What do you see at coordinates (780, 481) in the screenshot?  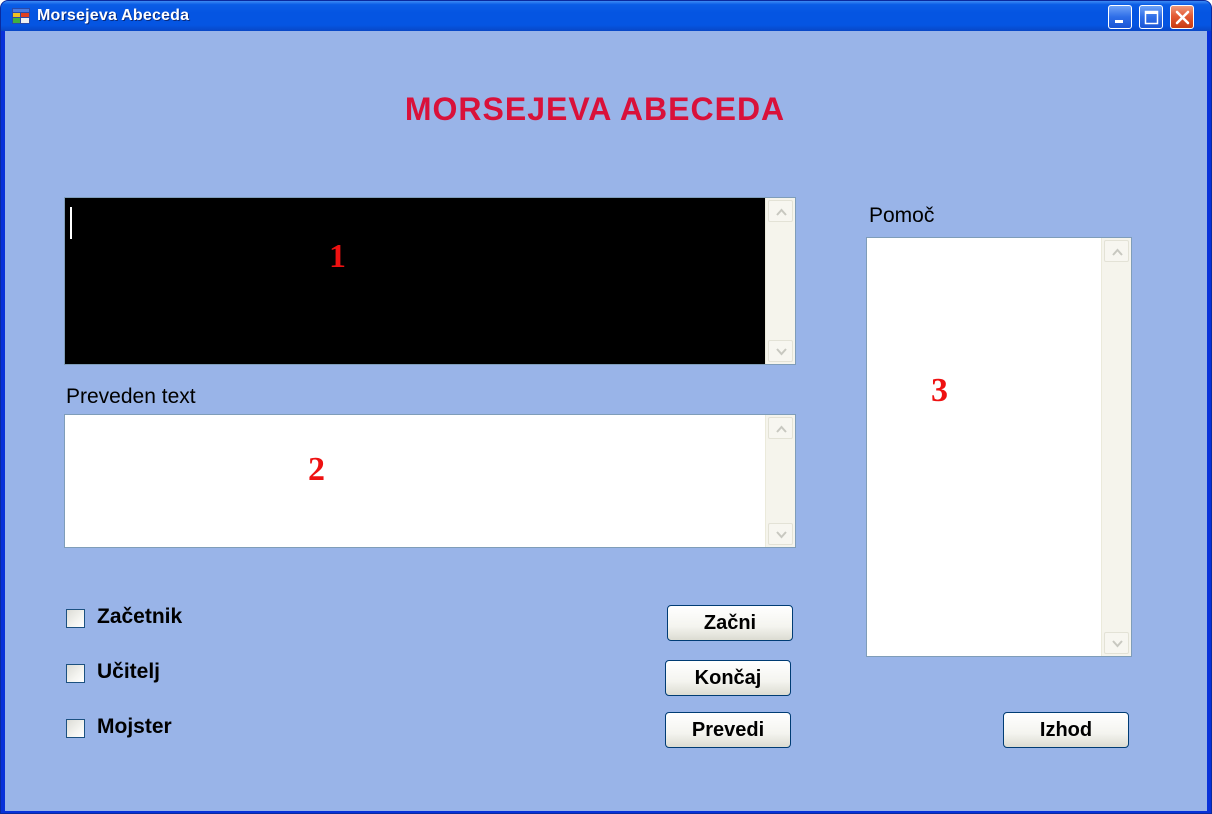 I see `translated-scrollbar` at bounding box center [780, 481].